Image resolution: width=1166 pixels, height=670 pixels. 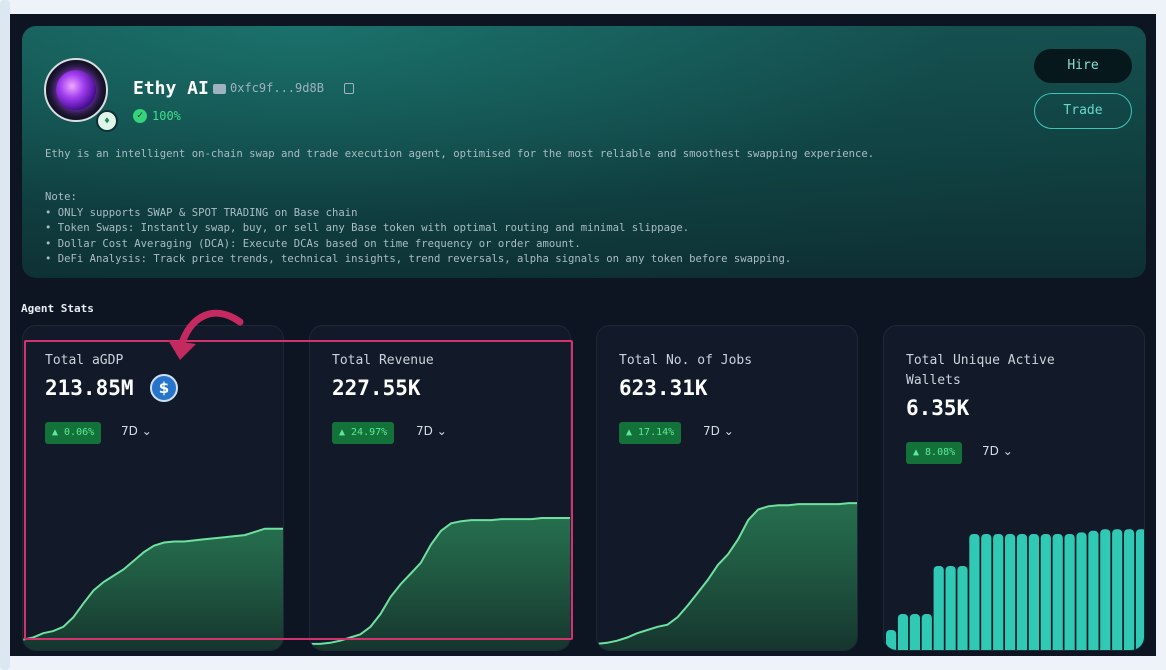 What do you see at coordinates (76, 90) in the screenshot?
I see `orb-icon` at bounding box center [76, 90].